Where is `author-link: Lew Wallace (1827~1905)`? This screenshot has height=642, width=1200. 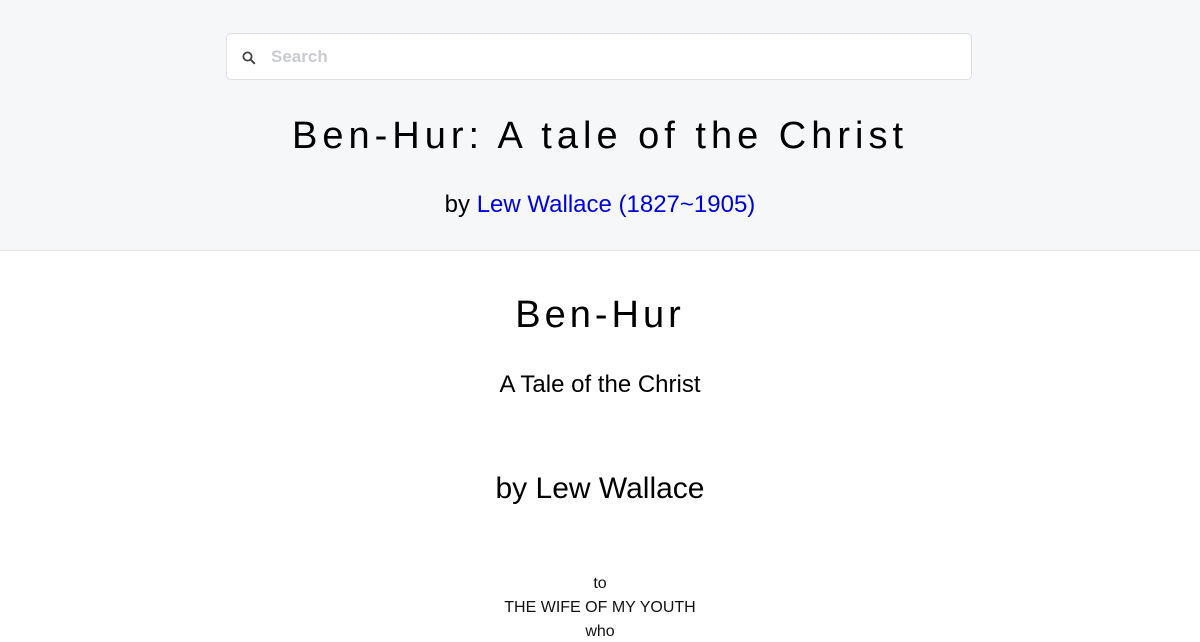 author-link: Lew Wallace (1827~1905) is located at coordinates (616, 204).